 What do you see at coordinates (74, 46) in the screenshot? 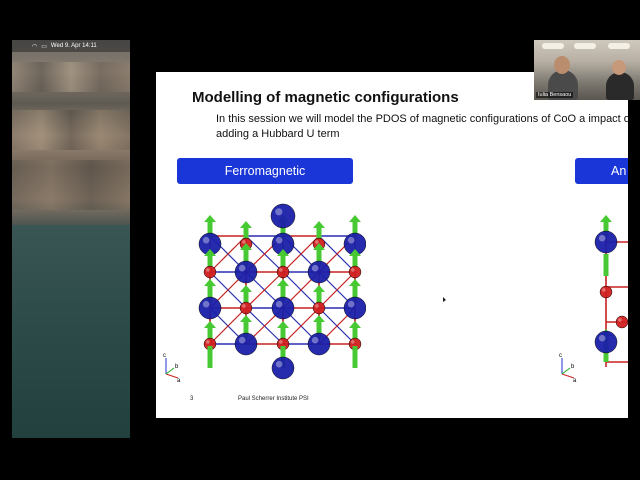
I see `menubar-datetime: Wed 9. Apr 14:11` at bounding box center [74, 46].